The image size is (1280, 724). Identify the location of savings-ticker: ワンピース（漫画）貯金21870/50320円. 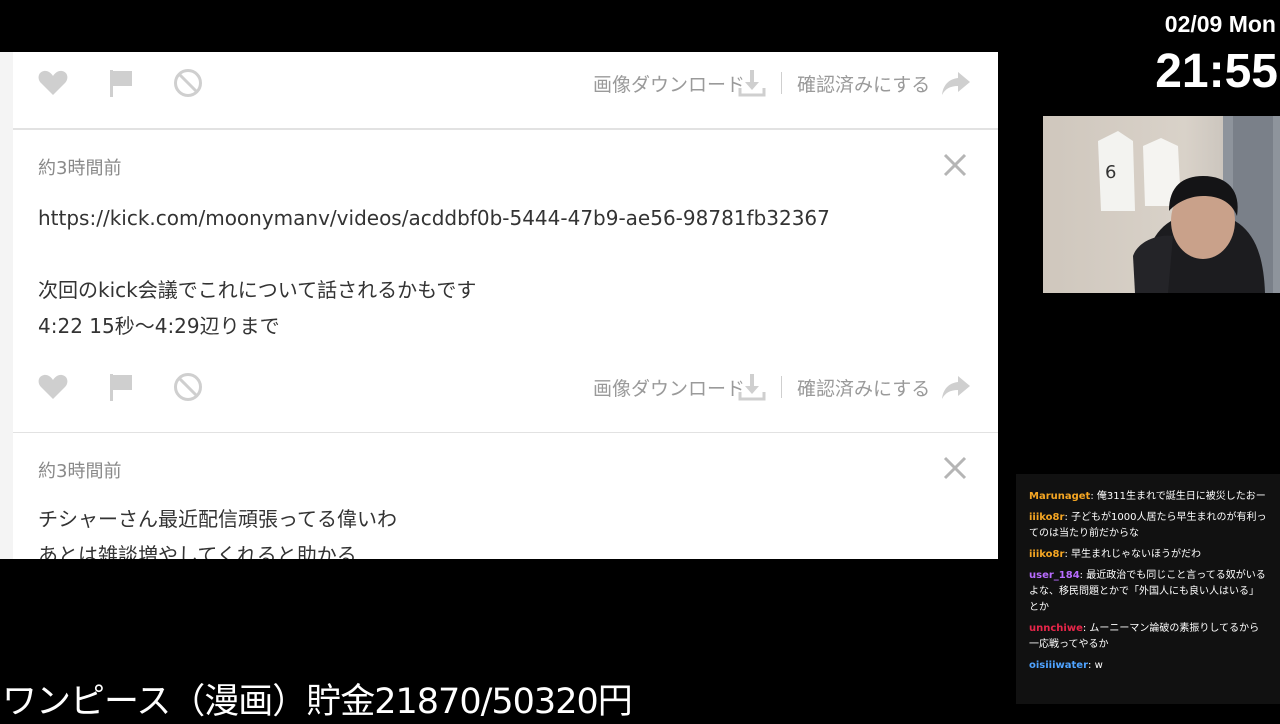
(317, 702).